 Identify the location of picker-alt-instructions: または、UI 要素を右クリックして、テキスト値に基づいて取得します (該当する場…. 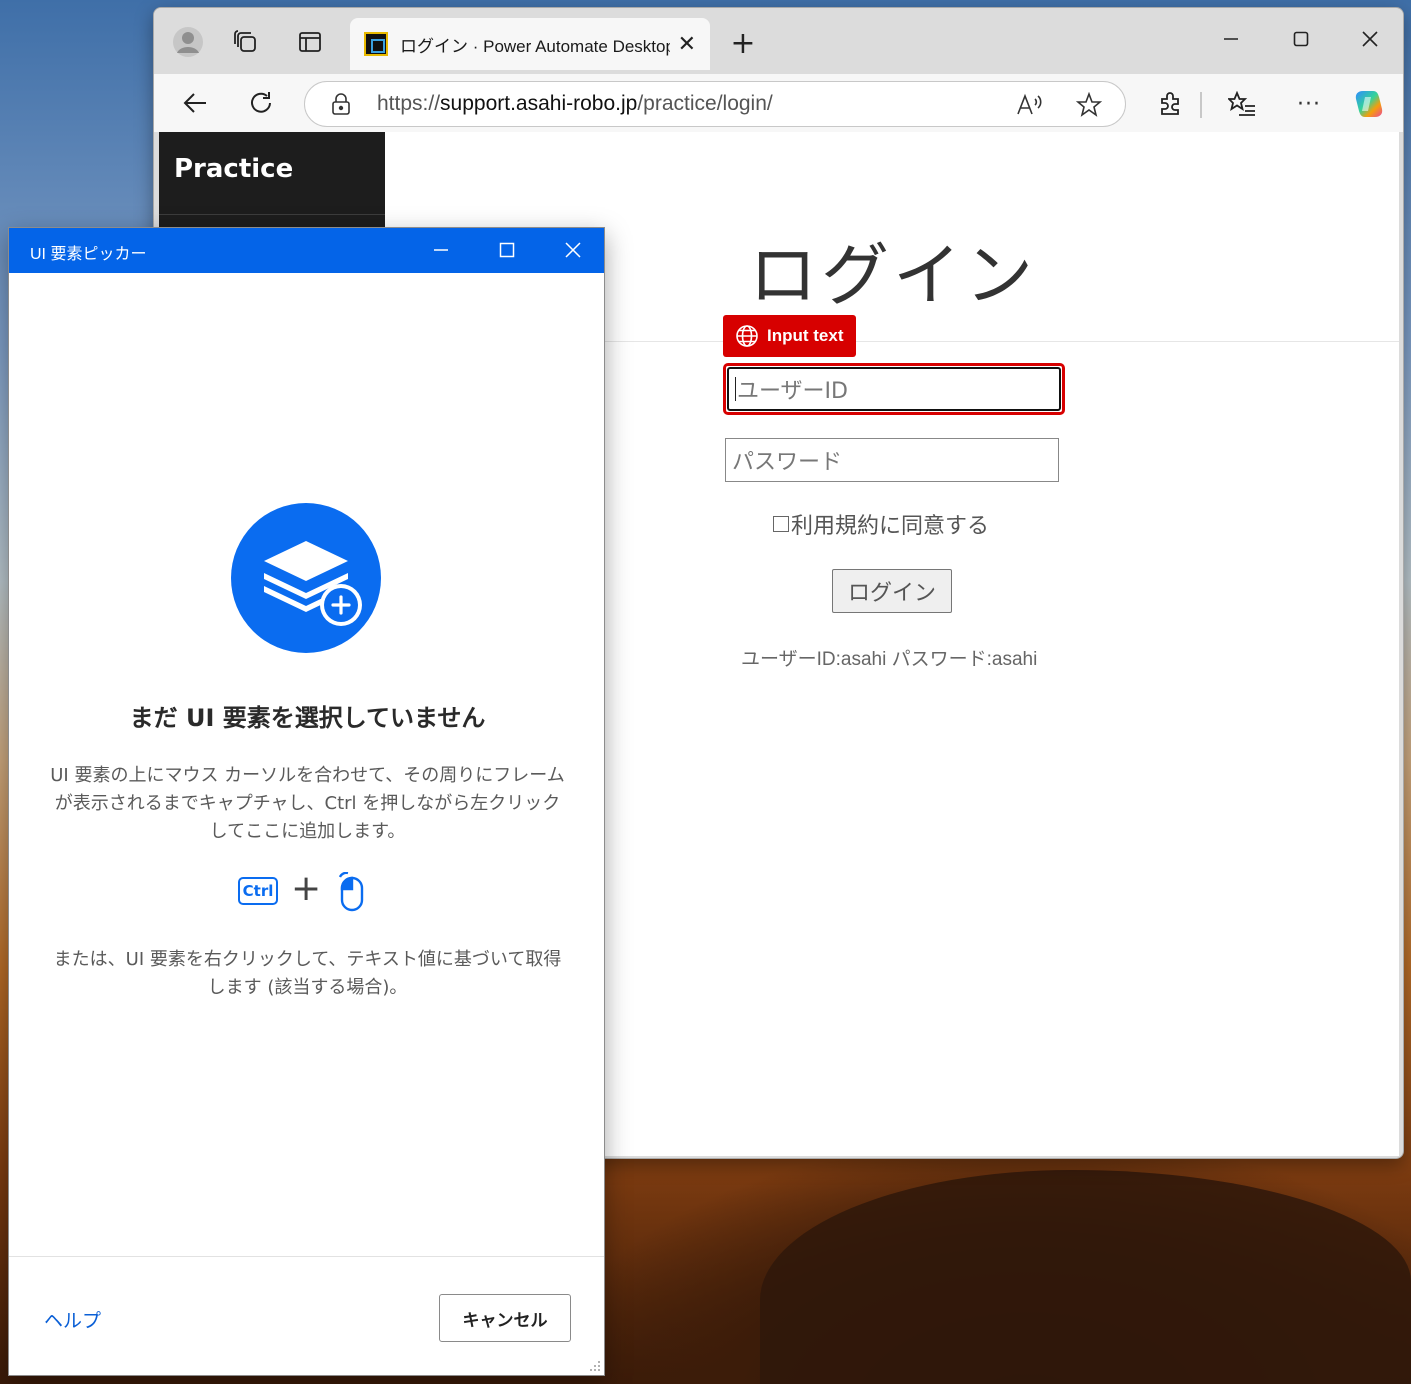
(307, 973).